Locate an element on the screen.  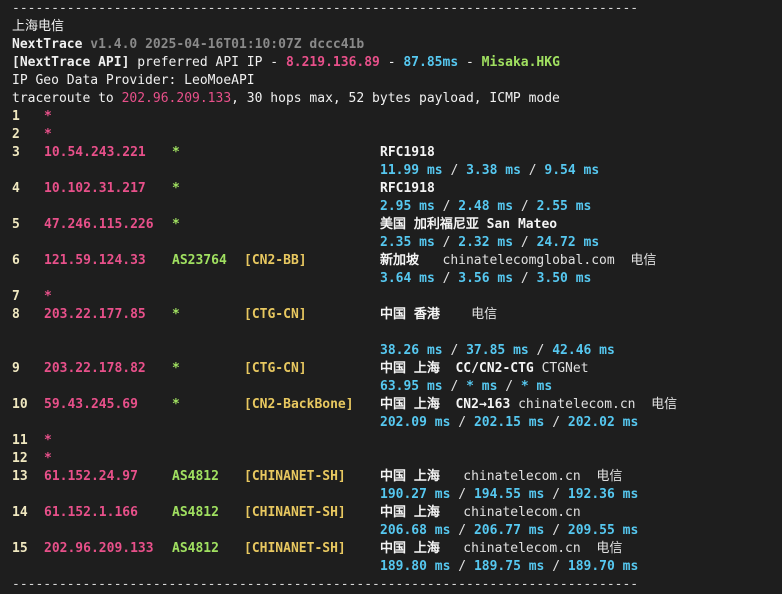
rtt-value: 24.72 ms is located at coordinates (568, 242).